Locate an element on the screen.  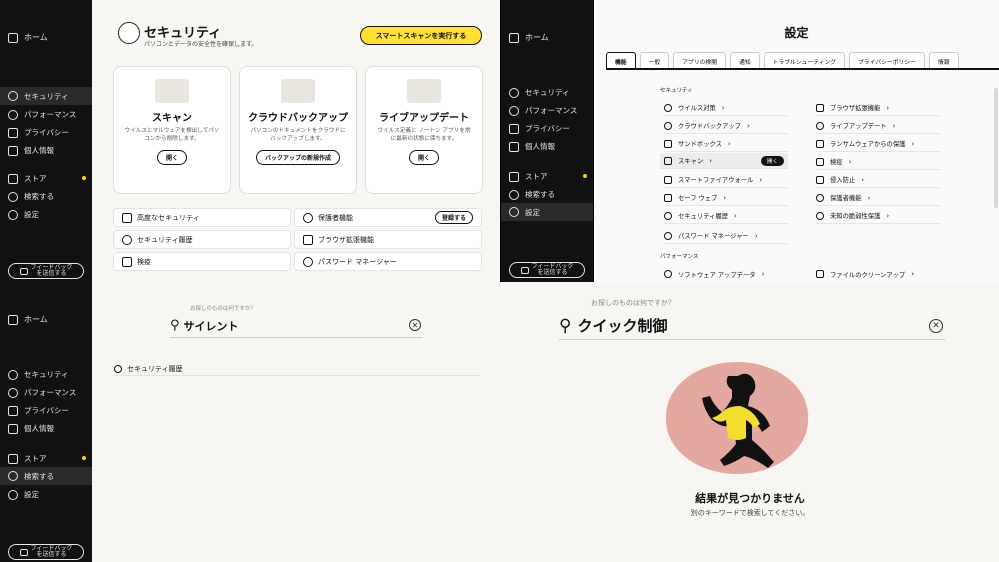
person-figure-icon is located at coordinates (738, 420).